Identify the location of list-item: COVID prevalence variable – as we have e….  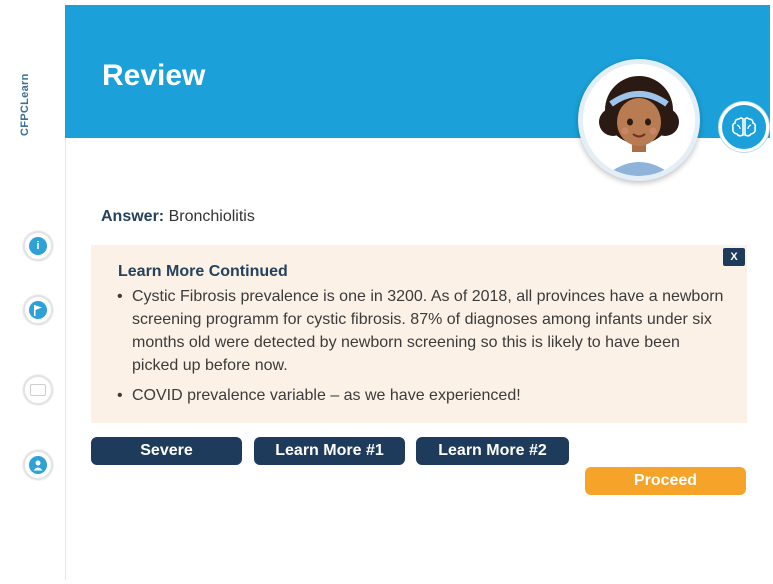
(422, 395).